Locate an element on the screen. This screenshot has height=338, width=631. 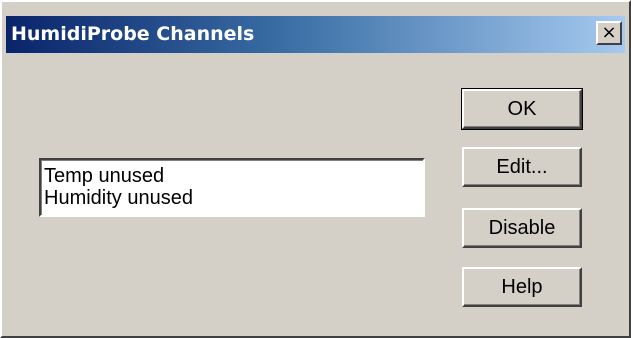
close-button: × is located at coordinates (609, 33).